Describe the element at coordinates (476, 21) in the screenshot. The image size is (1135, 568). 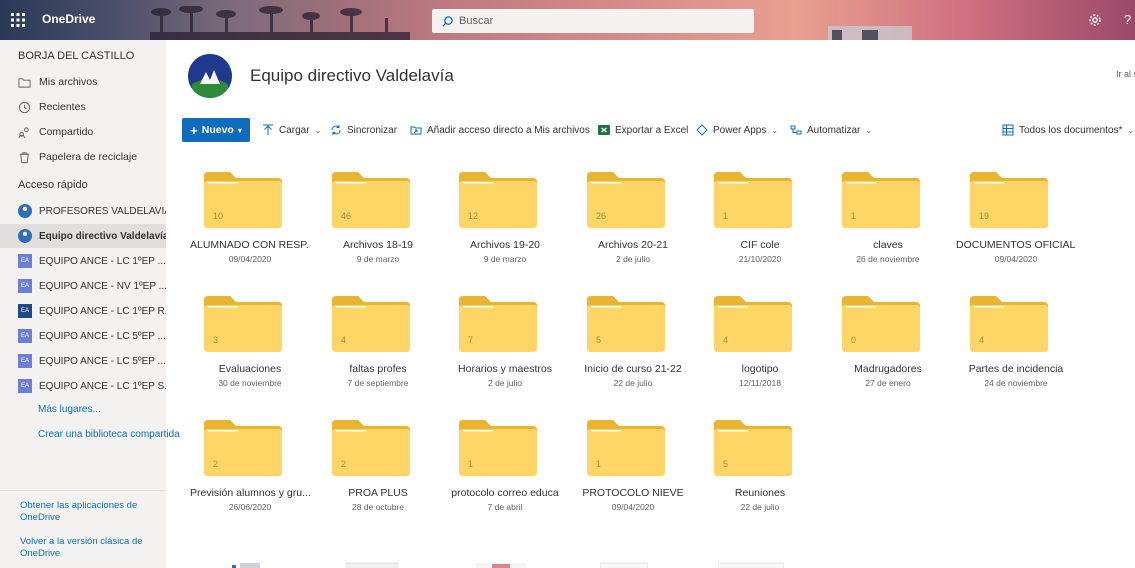
I see `search-input: Buscar` at that location.